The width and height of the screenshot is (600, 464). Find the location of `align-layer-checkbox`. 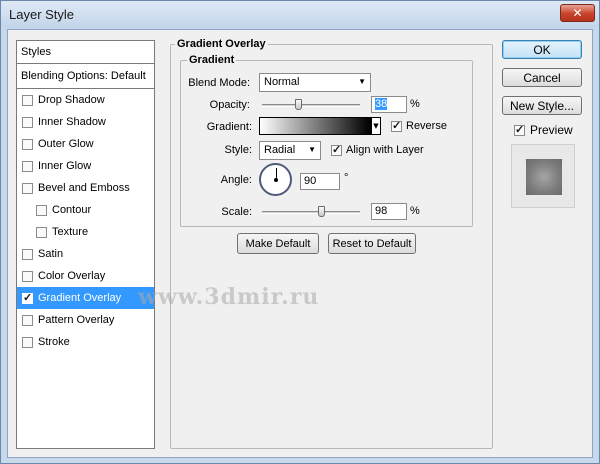

align-layer-checkbox is located at coordinates (336, 149).